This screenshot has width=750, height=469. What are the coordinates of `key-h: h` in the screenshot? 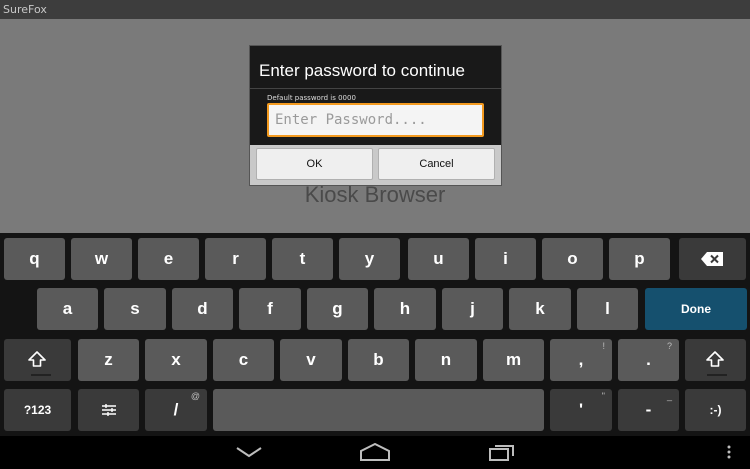 It's located at (405, 309).